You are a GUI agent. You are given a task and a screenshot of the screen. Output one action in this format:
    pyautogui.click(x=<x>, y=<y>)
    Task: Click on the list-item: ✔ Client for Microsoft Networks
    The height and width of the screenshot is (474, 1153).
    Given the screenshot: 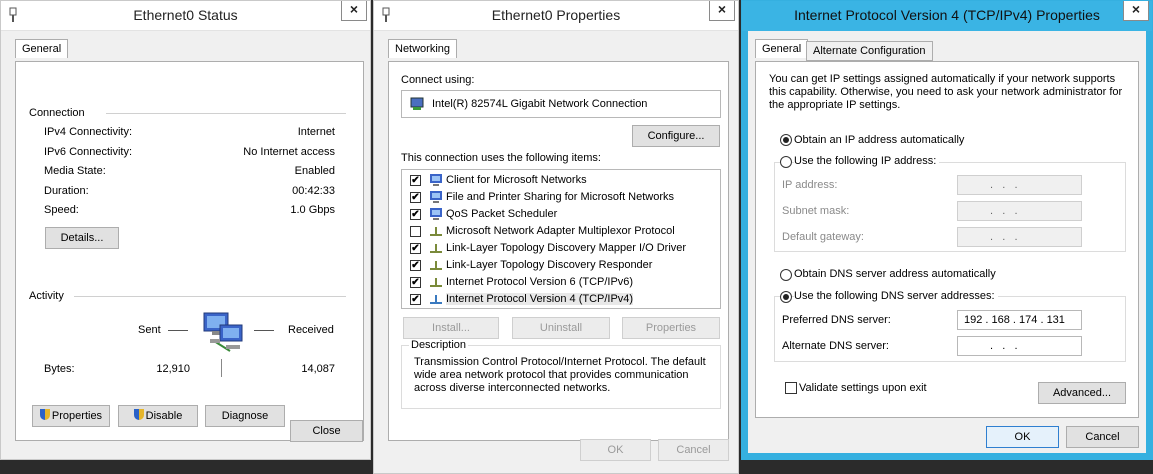 What is the action you would take?
    pyautogui.click(x=563, y=180)
    